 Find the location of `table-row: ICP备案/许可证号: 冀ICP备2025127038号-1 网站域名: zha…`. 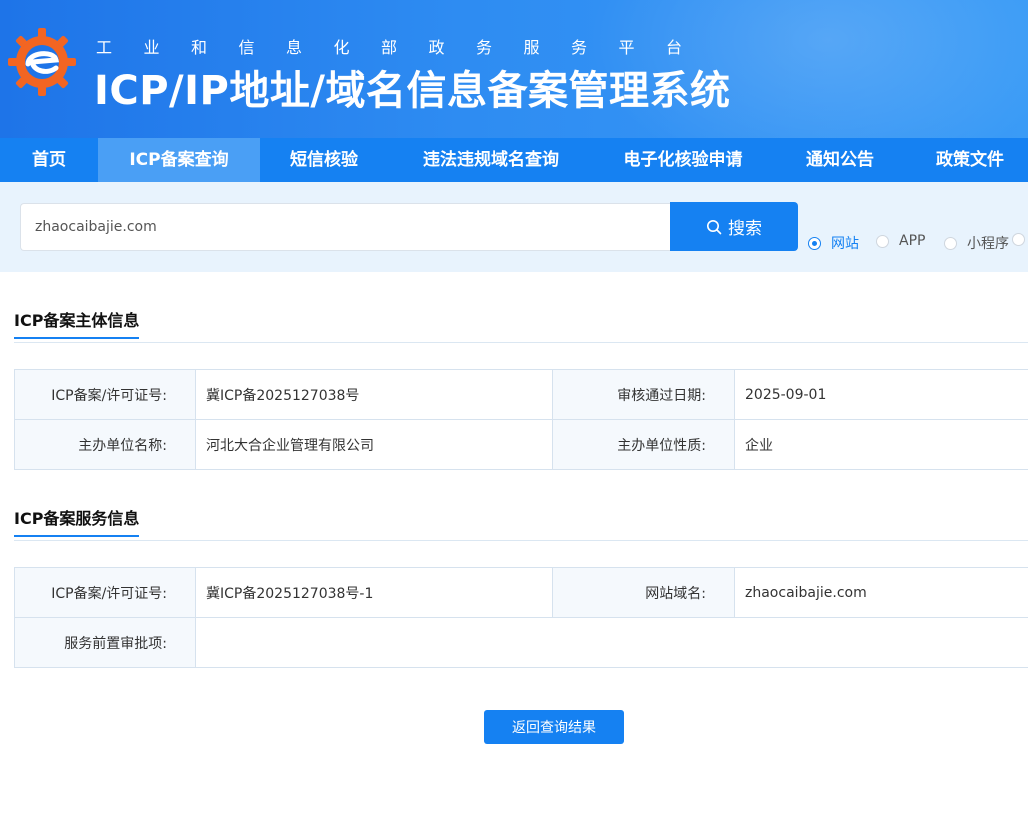

table-row: ICP备案/许可证号: 冀ICP备2025127038号-1 网站域名: zha… is located at coordinates (521, 592).